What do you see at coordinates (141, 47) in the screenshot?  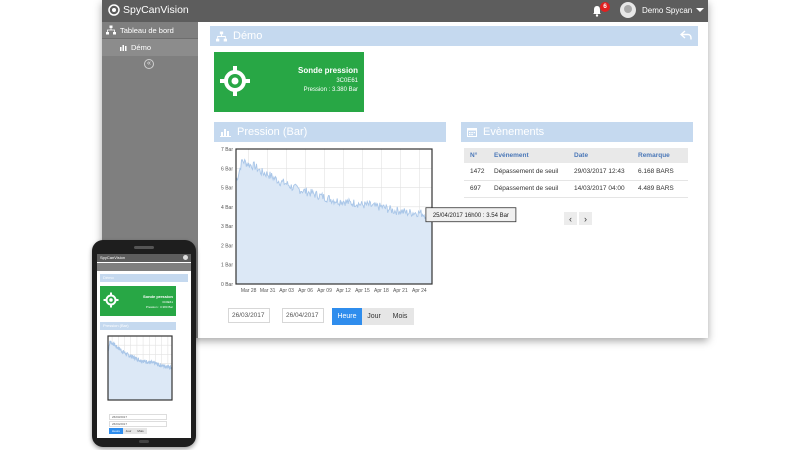 I see `sidebar-item-label: Démo` at bounding box center [141, 47].